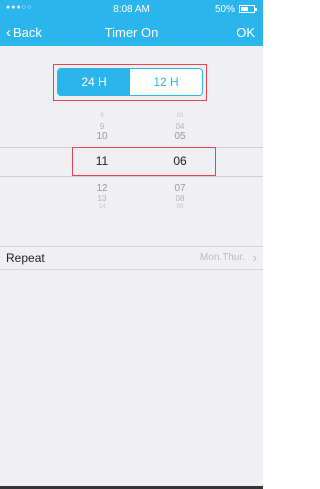 The width and height of the screenshot is (320, 489). Describe the element at coordinates (248, 9) in the screenshot. I see `battery-icon` at that location.